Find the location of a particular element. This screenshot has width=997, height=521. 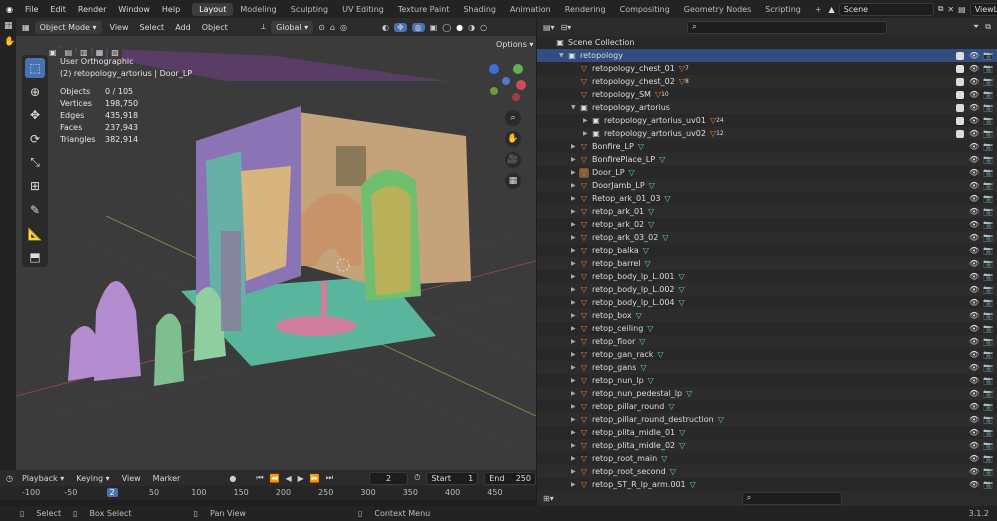

move-icon: ✥ is located at coordinates (35, 115).